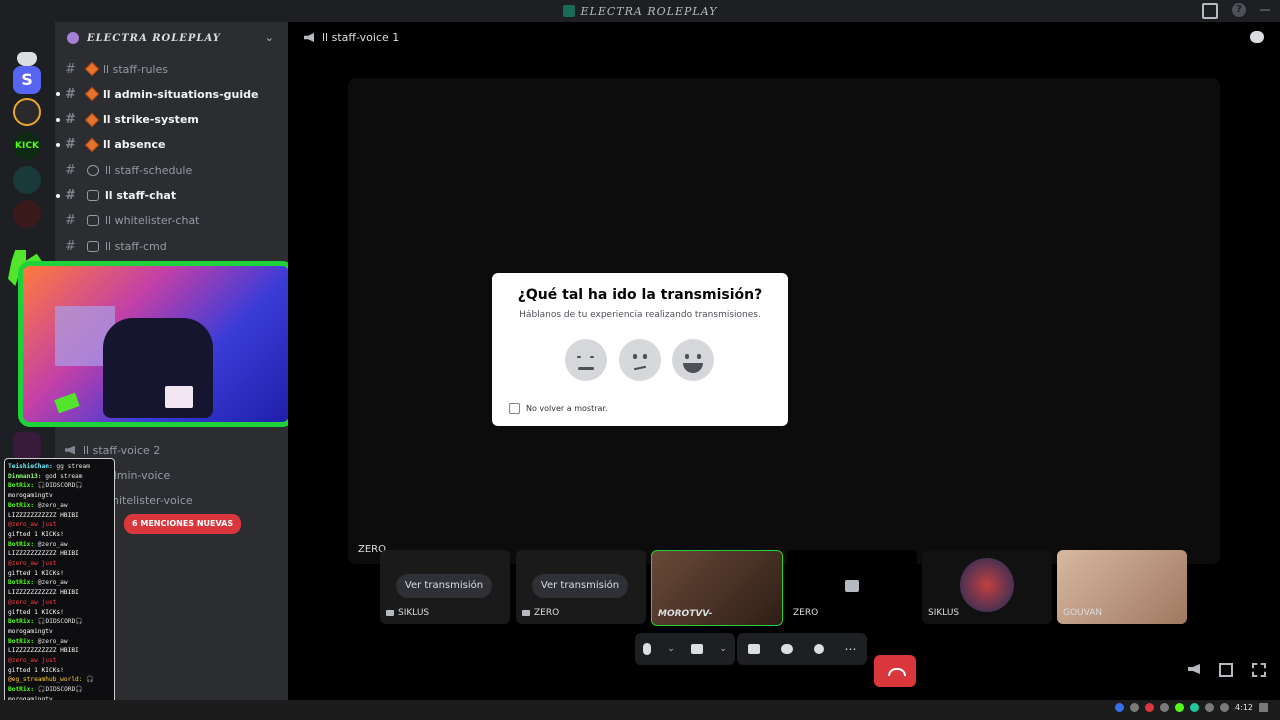 This screenshot has width=1280, height=720. What do you see at coordinates (1239, 10) in the screenshot?
I see `help-icon: ?` at bounding box center [1239, 10].